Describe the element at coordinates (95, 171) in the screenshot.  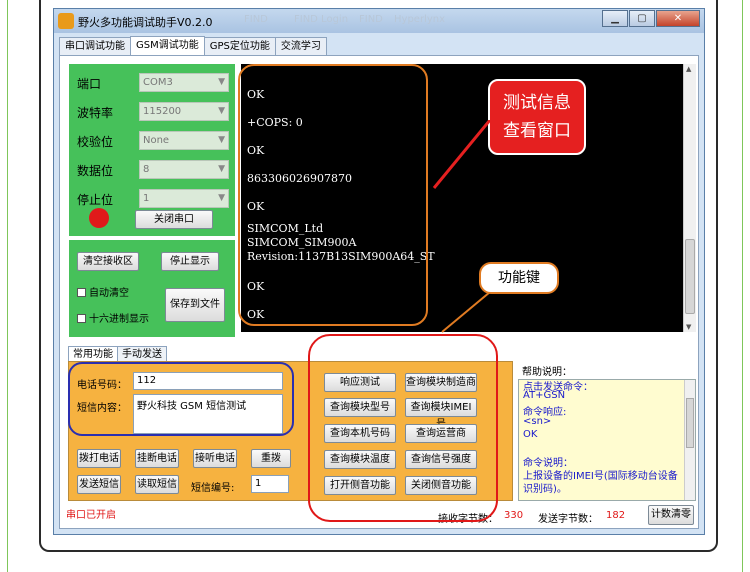
I see `databits-label: 数据位` at that location.